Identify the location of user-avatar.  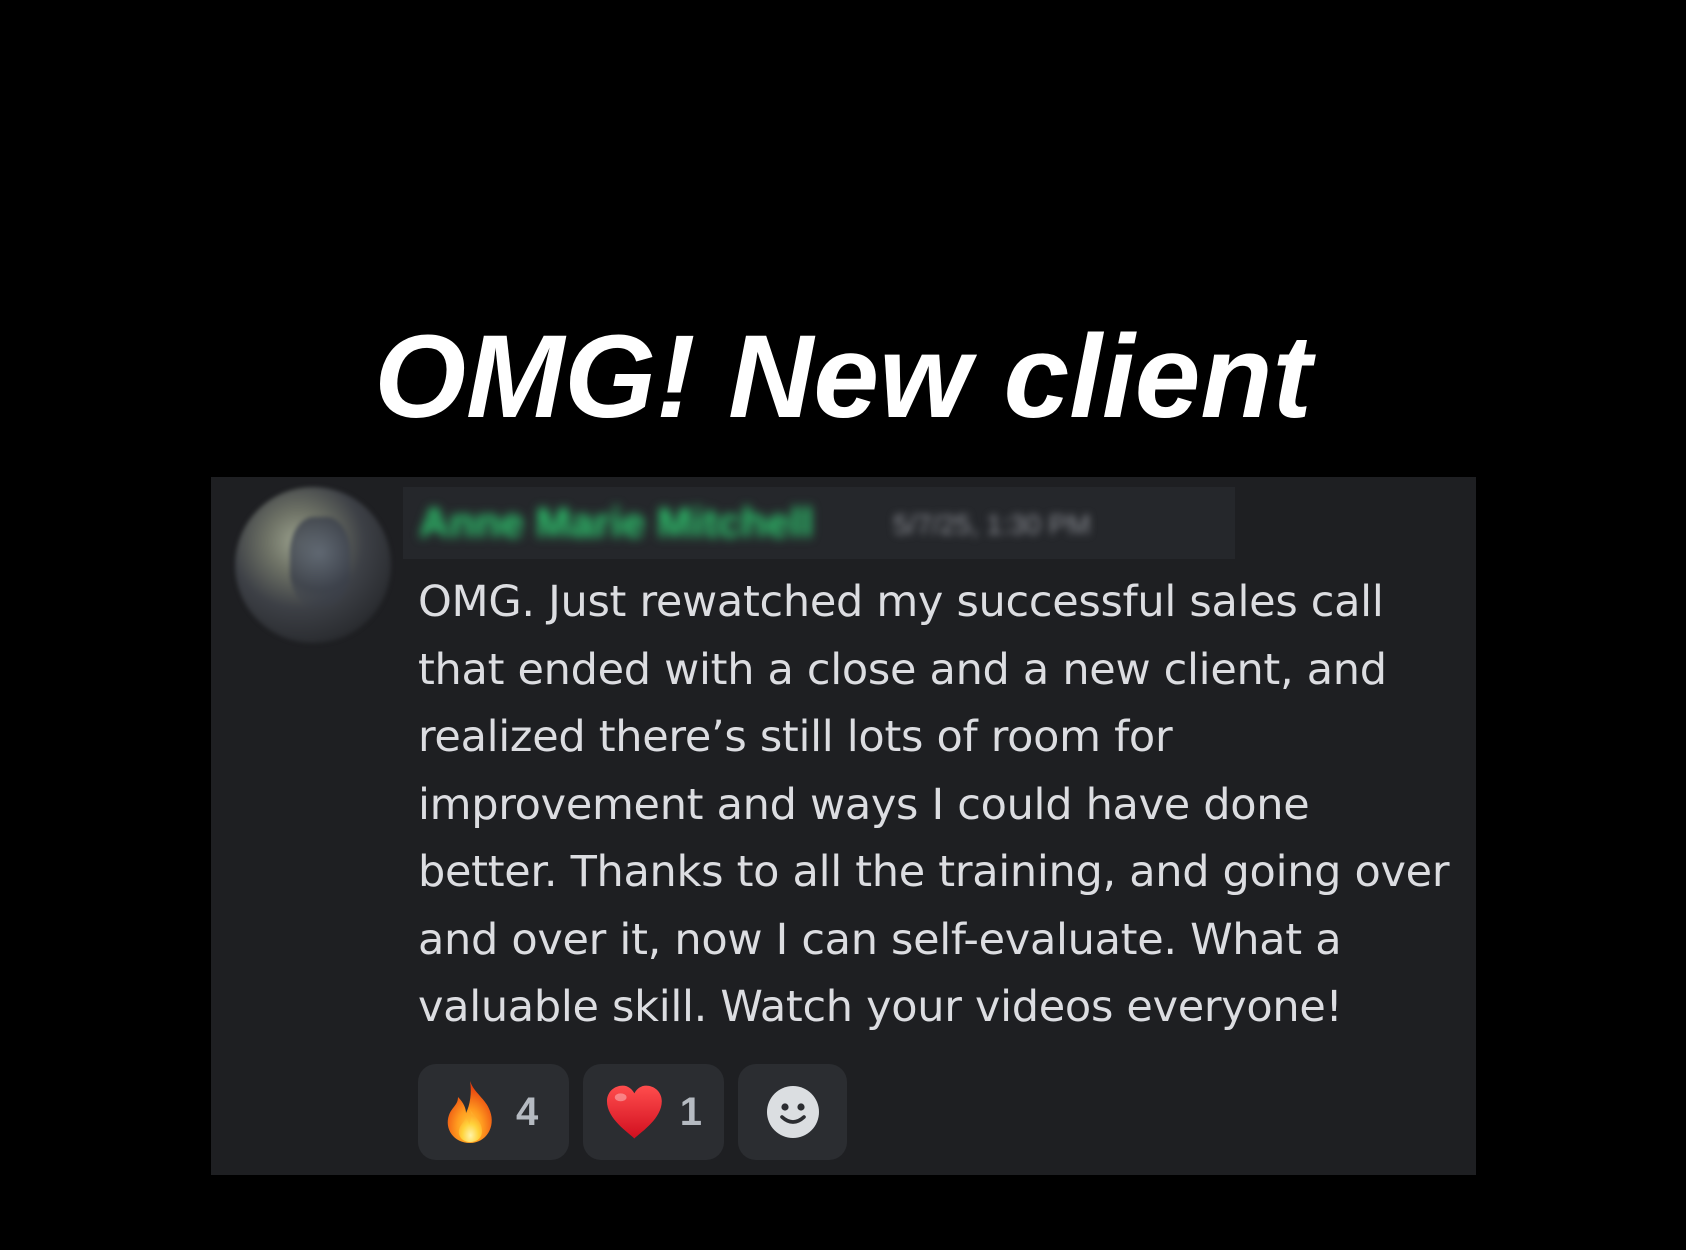
(313, 565).